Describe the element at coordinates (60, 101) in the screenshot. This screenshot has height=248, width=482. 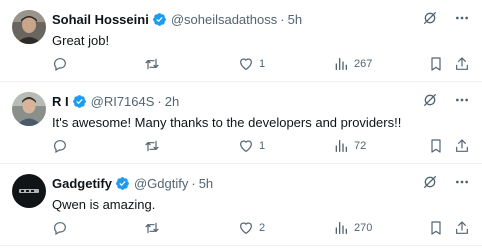
I see `author-name: R I` at that location.